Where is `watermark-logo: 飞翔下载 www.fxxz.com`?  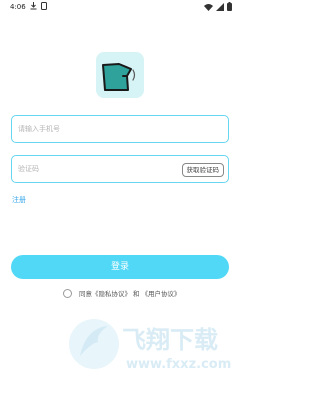
watermark-logo: 飞翔下载 www.fxxz.com is located at coordinates (150, 345).